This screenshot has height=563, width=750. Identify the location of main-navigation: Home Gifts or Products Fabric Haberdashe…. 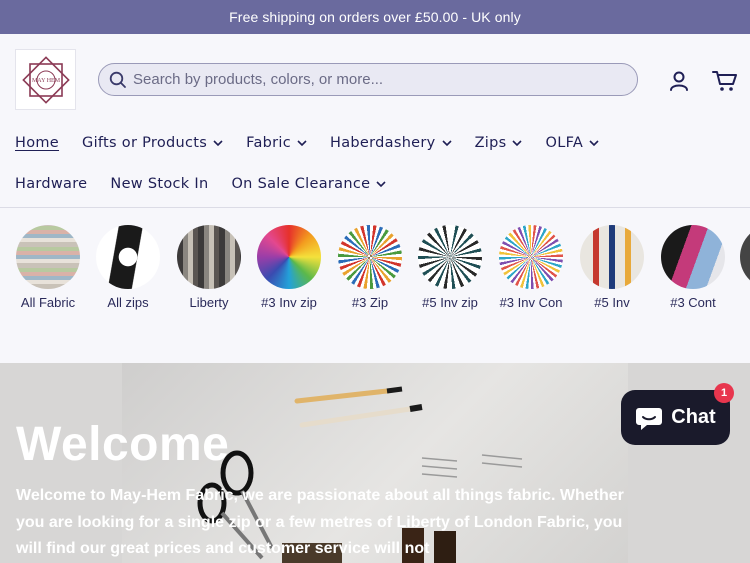
(375, 167).